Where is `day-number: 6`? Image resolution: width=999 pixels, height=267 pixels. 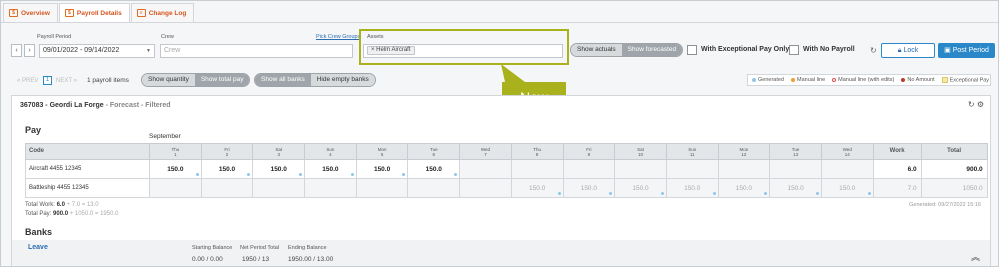 day-number: 6 is located at coordinates (434, 154).